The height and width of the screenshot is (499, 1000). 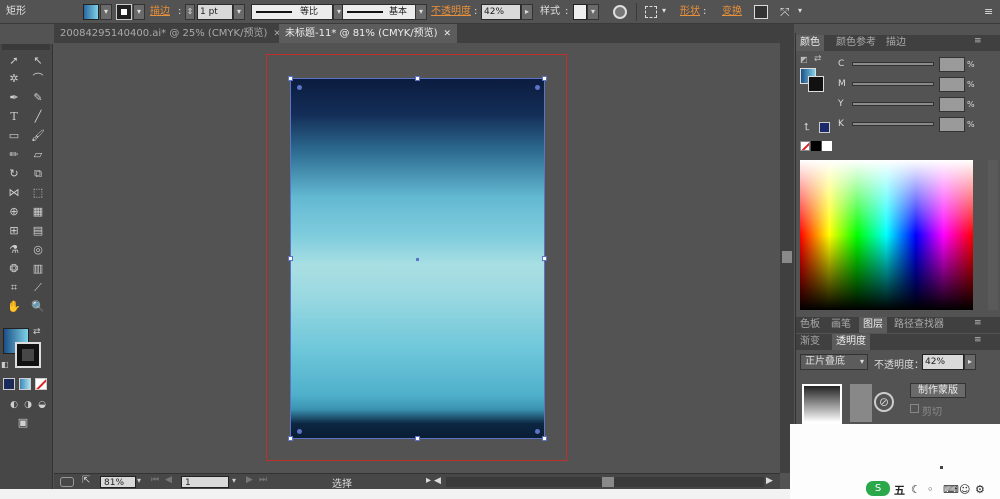 I want to click on panel-scrollbar, so click(x=993, y=235).